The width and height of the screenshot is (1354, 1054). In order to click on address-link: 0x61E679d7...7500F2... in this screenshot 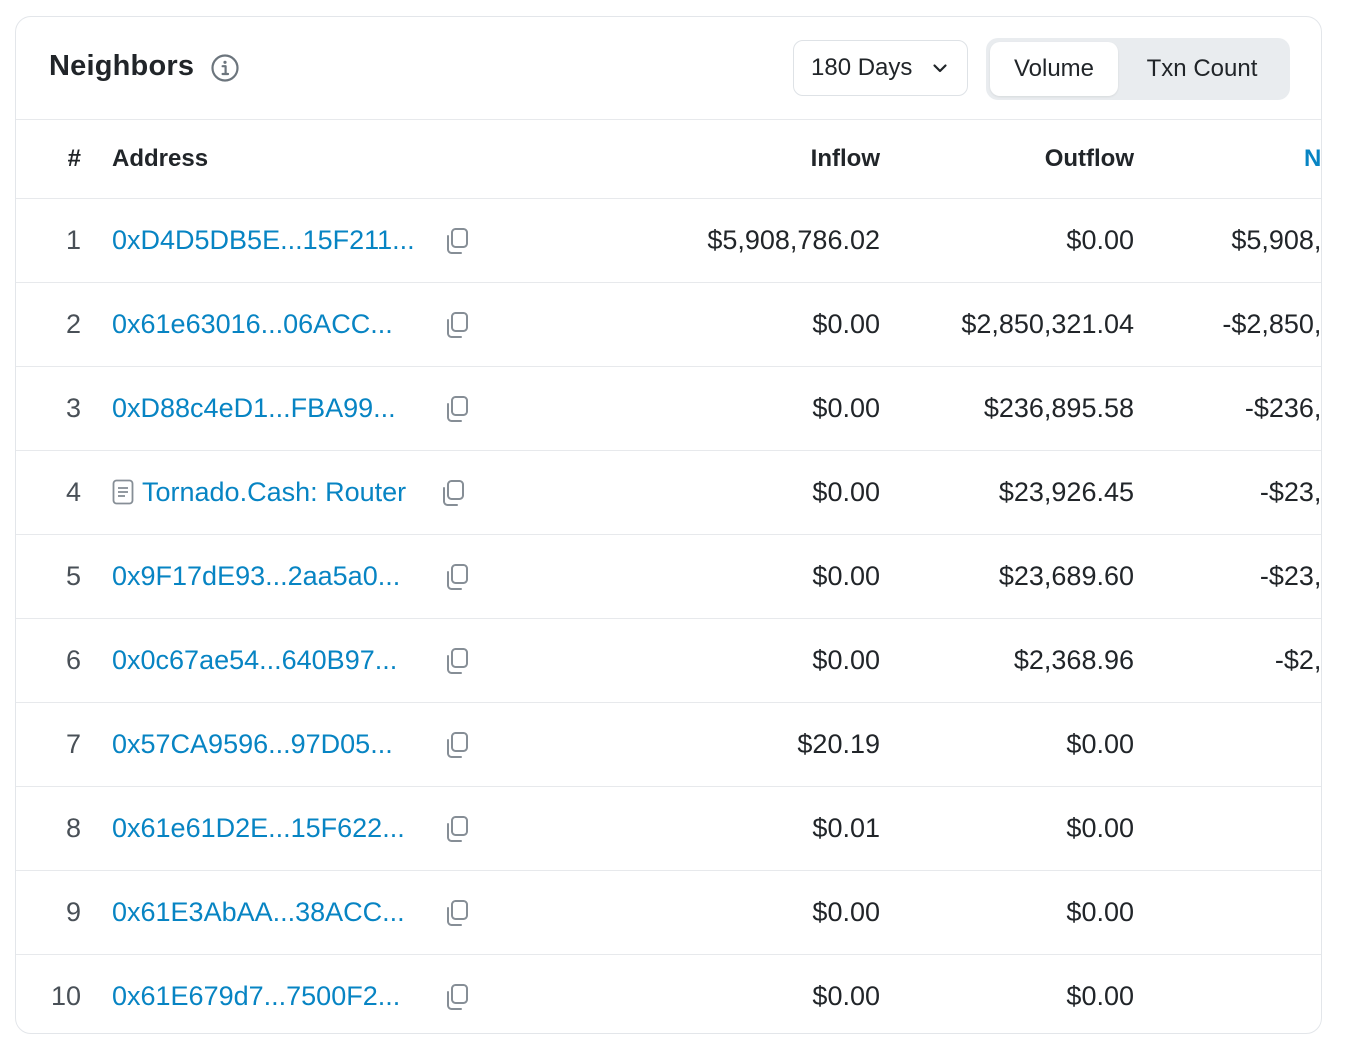, I will do `click(256, 996)`.